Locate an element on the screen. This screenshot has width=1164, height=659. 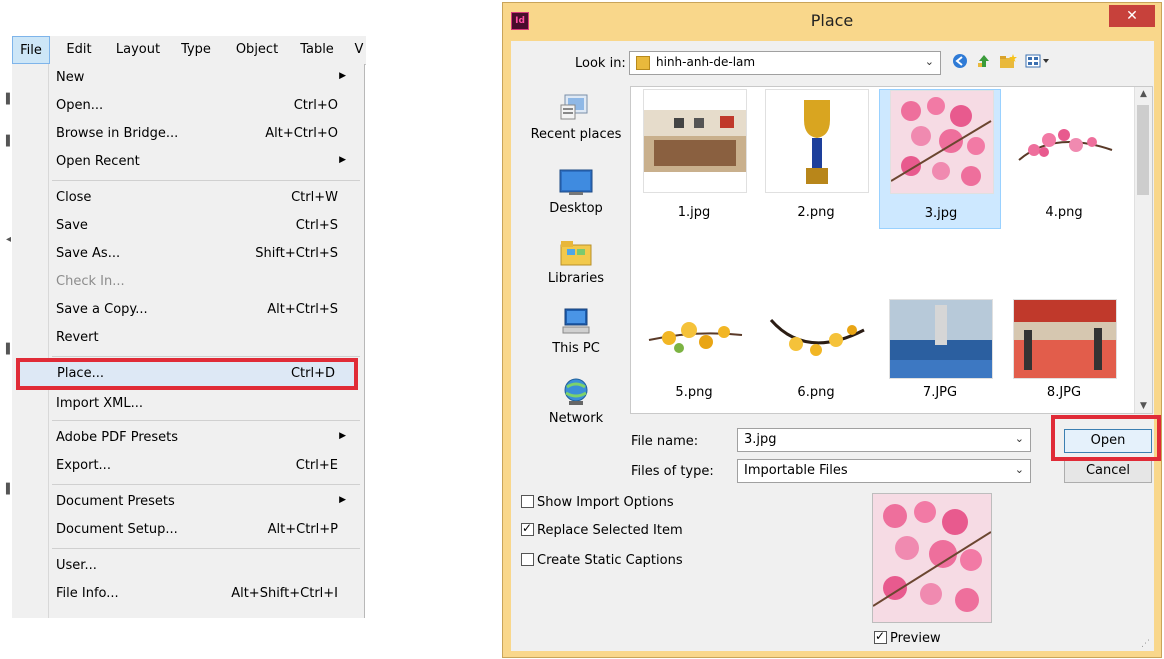
this-pc-icon is located at coordinates (576, 322).